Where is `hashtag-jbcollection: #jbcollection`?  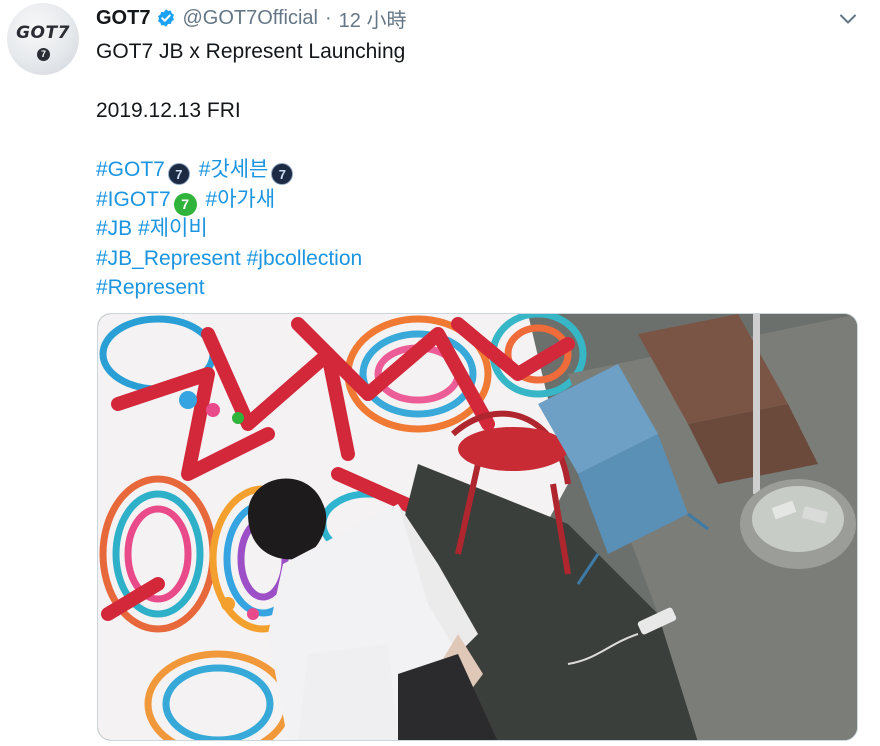
hashtag-jbcollection: #jbcollection is located at coordinates (305, 258).